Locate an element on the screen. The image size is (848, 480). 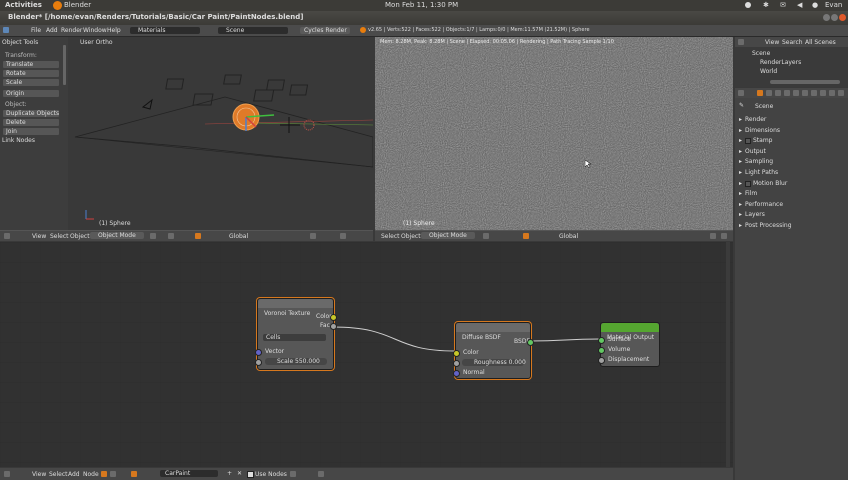
duplicate-objects-button: Duplicate Objects is located at coordinates (31, 113).